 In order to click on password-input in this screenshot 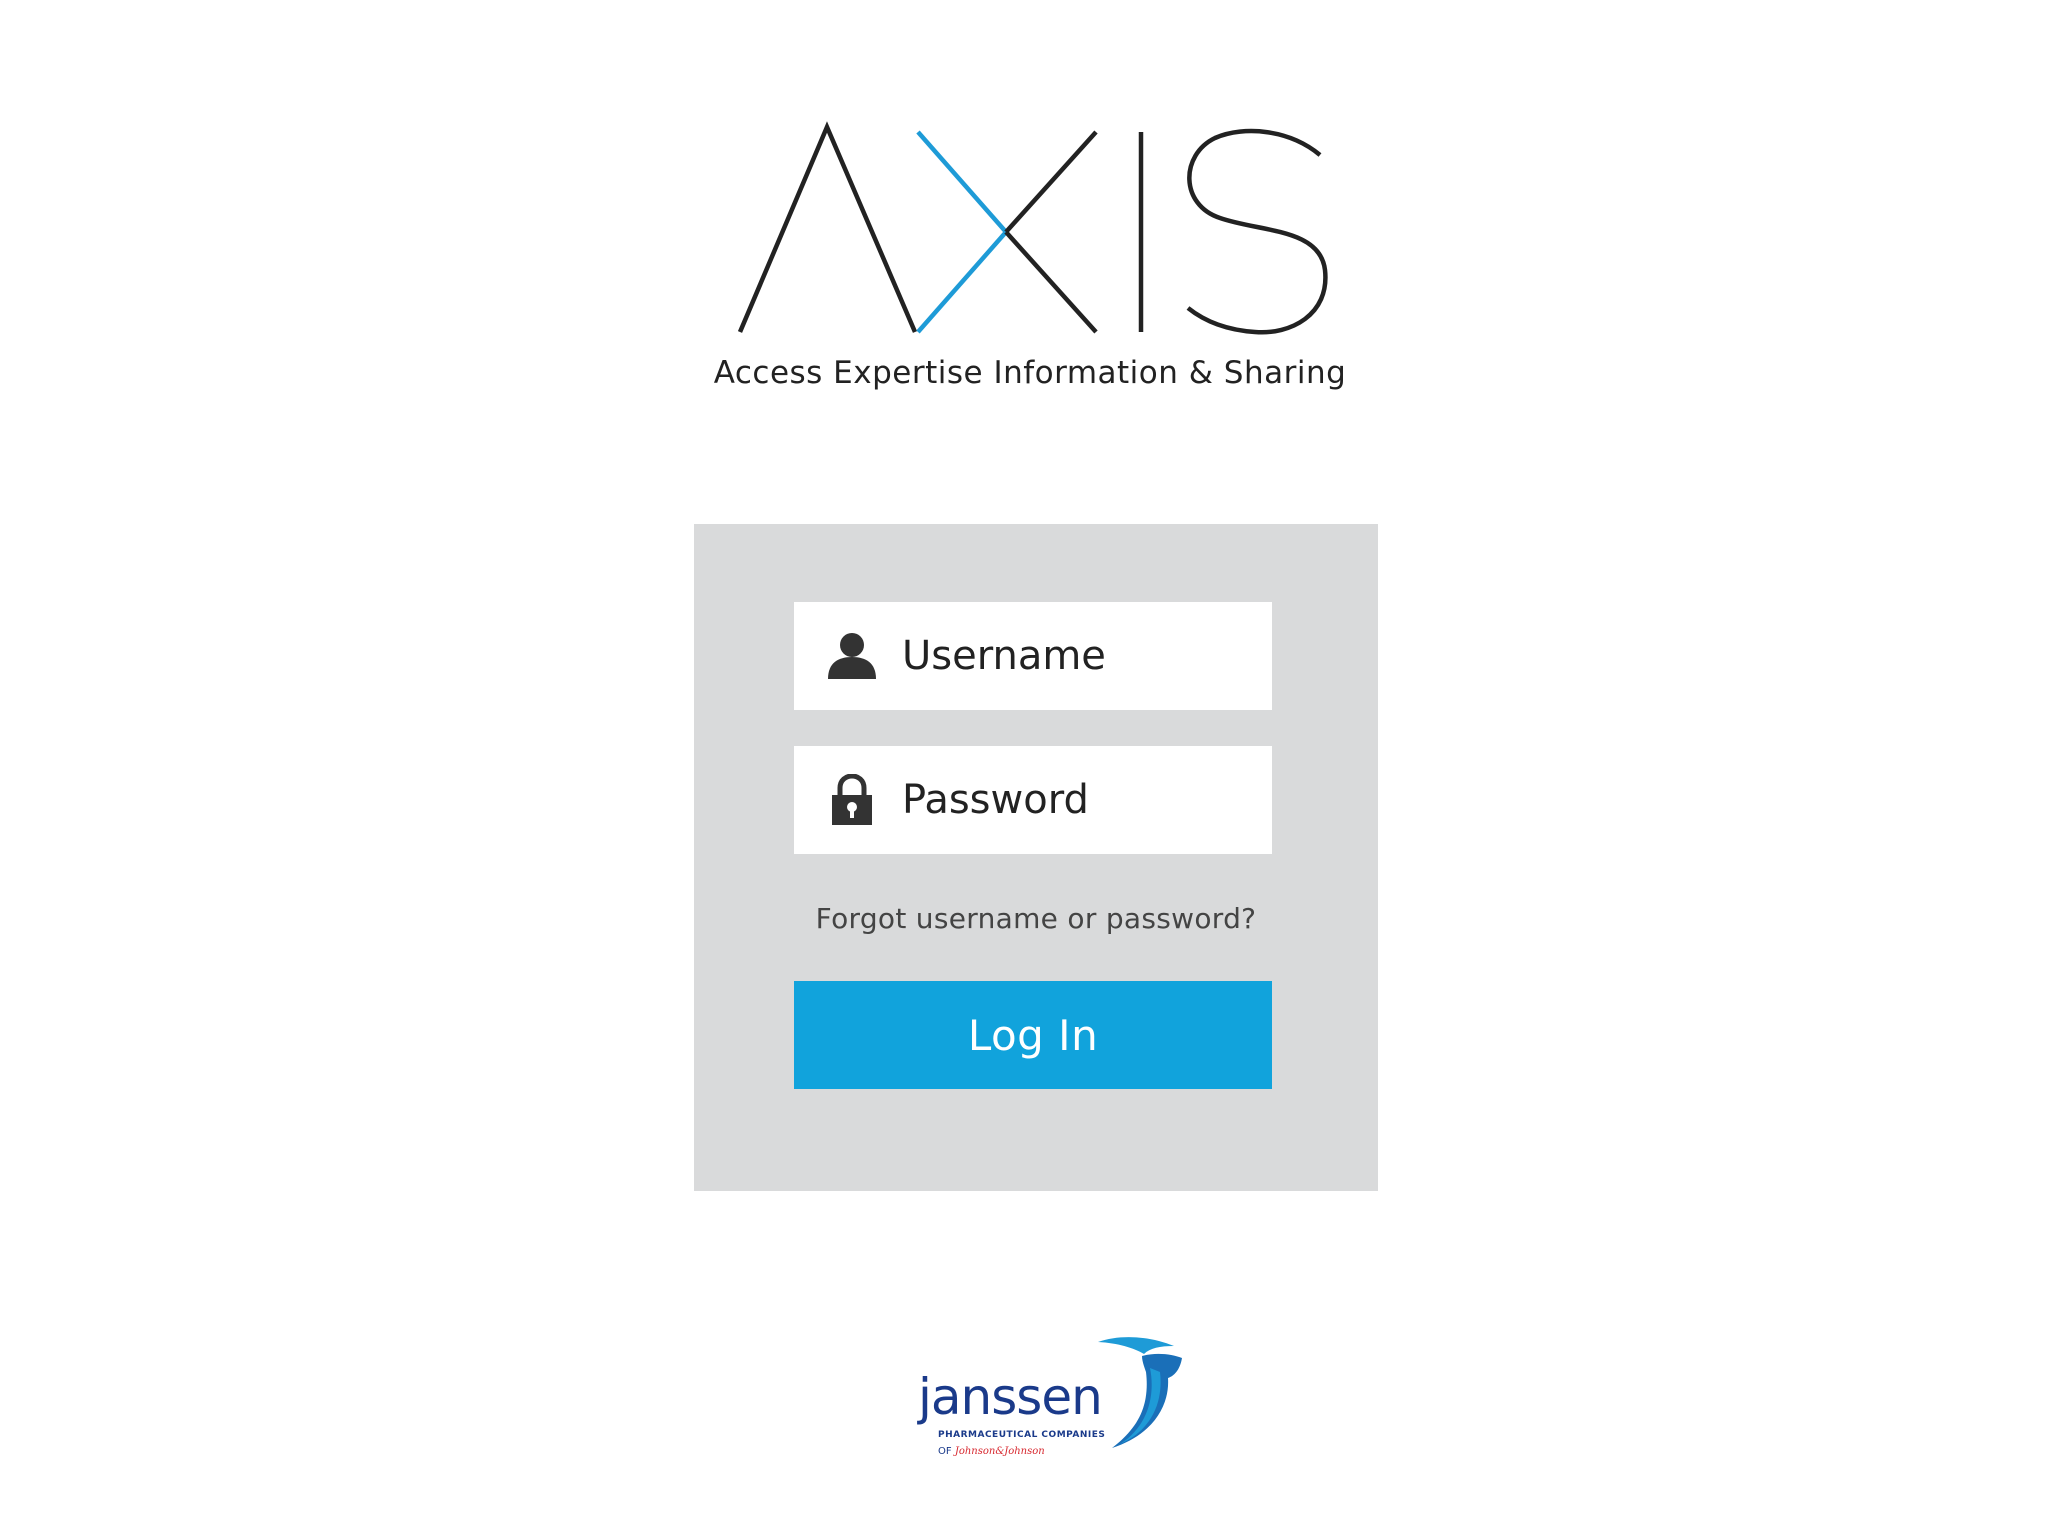, I will do `click(1082, 800)`.